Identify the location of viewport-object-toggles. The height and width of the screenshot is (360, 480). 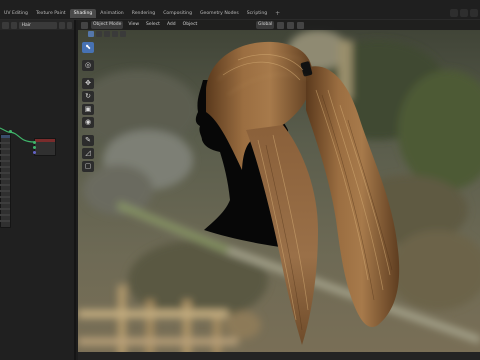
(102, 34).